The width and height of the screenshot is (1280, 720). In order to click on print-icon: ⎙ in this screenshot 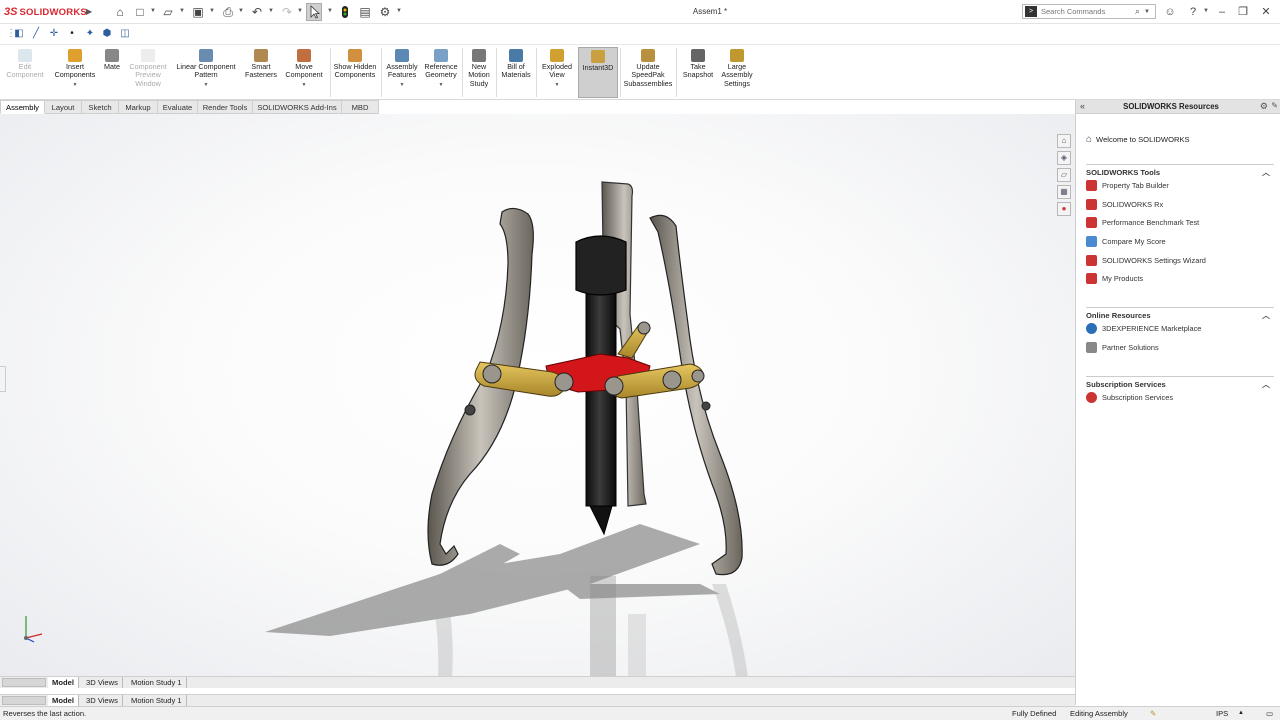, I will do `click(228, 12)`.